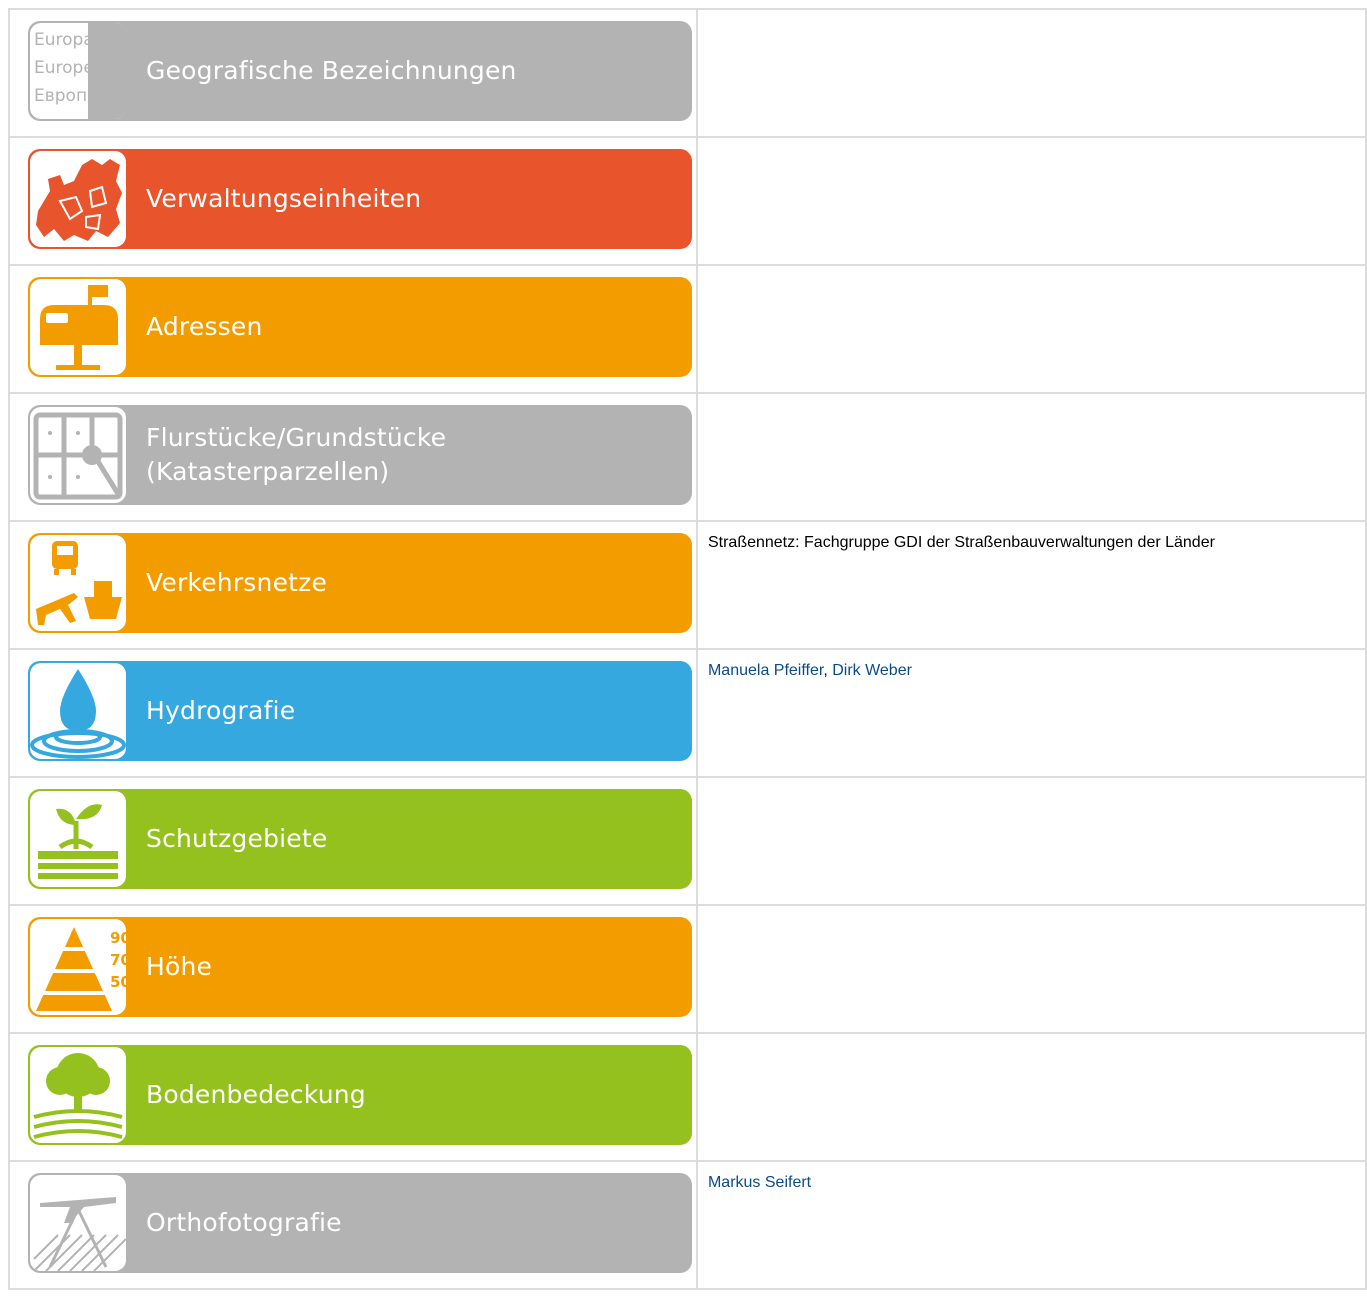  Describe the element at coordinates (78, 1095) in the screenshot. I see `land-cover-tree-icon` at that location.